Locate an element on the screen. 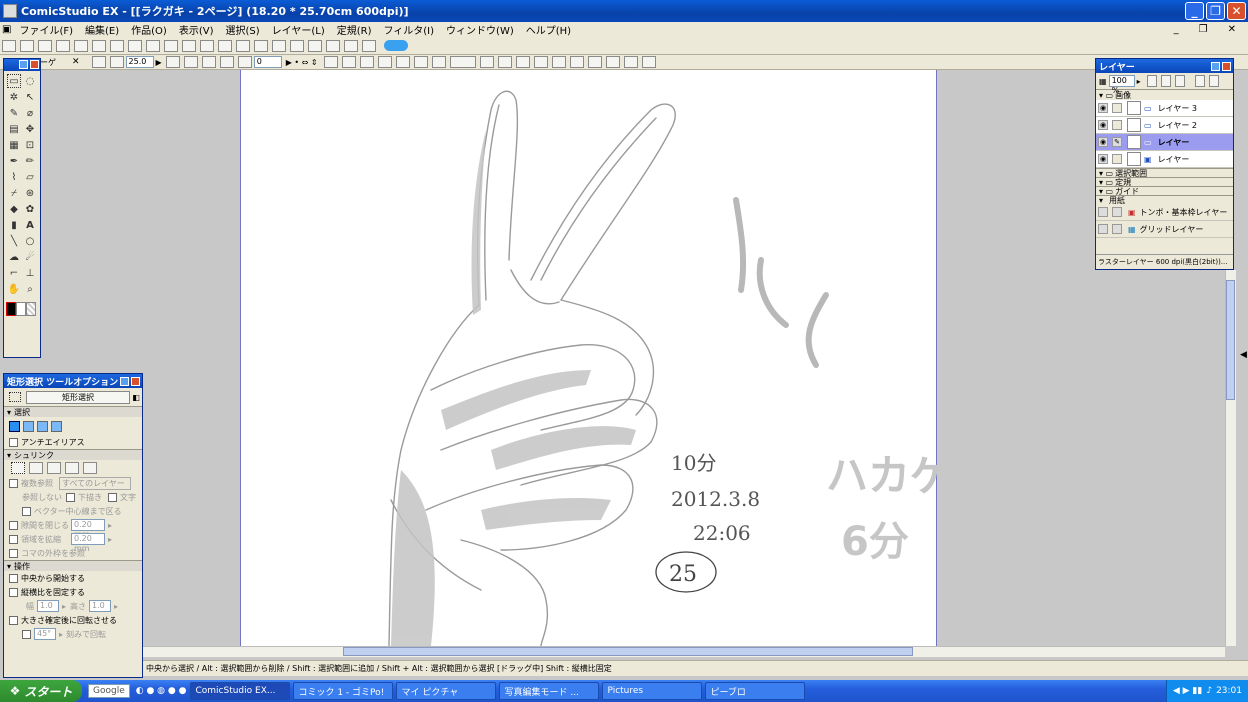  task-browser: コミック 1 - ゴミPo! is located at coordinates (343, 691).